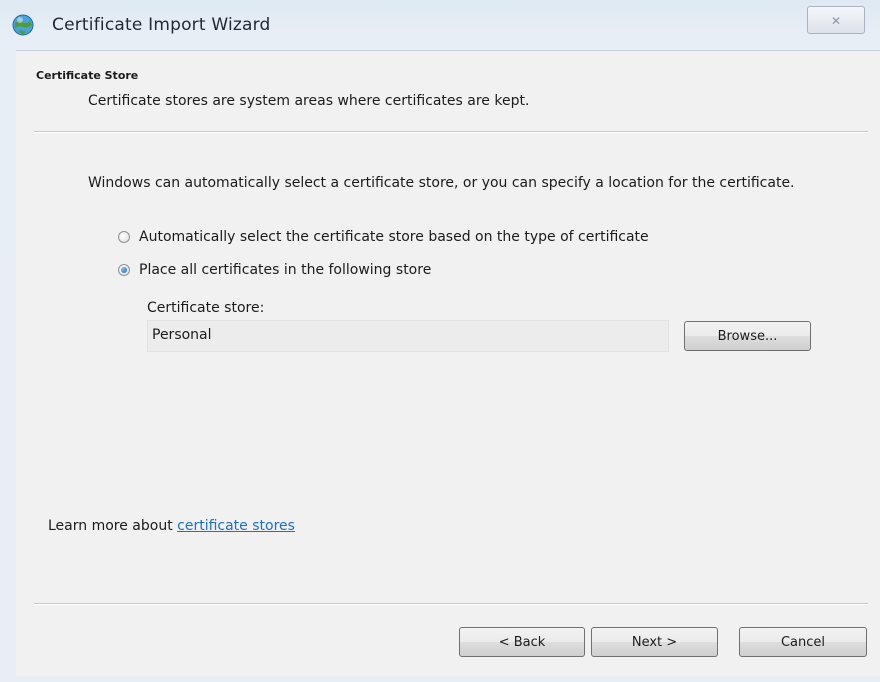 The width and height of the screenshot is (880, 682). Describe the element at coordinates (161, 25) in the screenshot. I see `window-title: Certificate Import Wizard` at that location.